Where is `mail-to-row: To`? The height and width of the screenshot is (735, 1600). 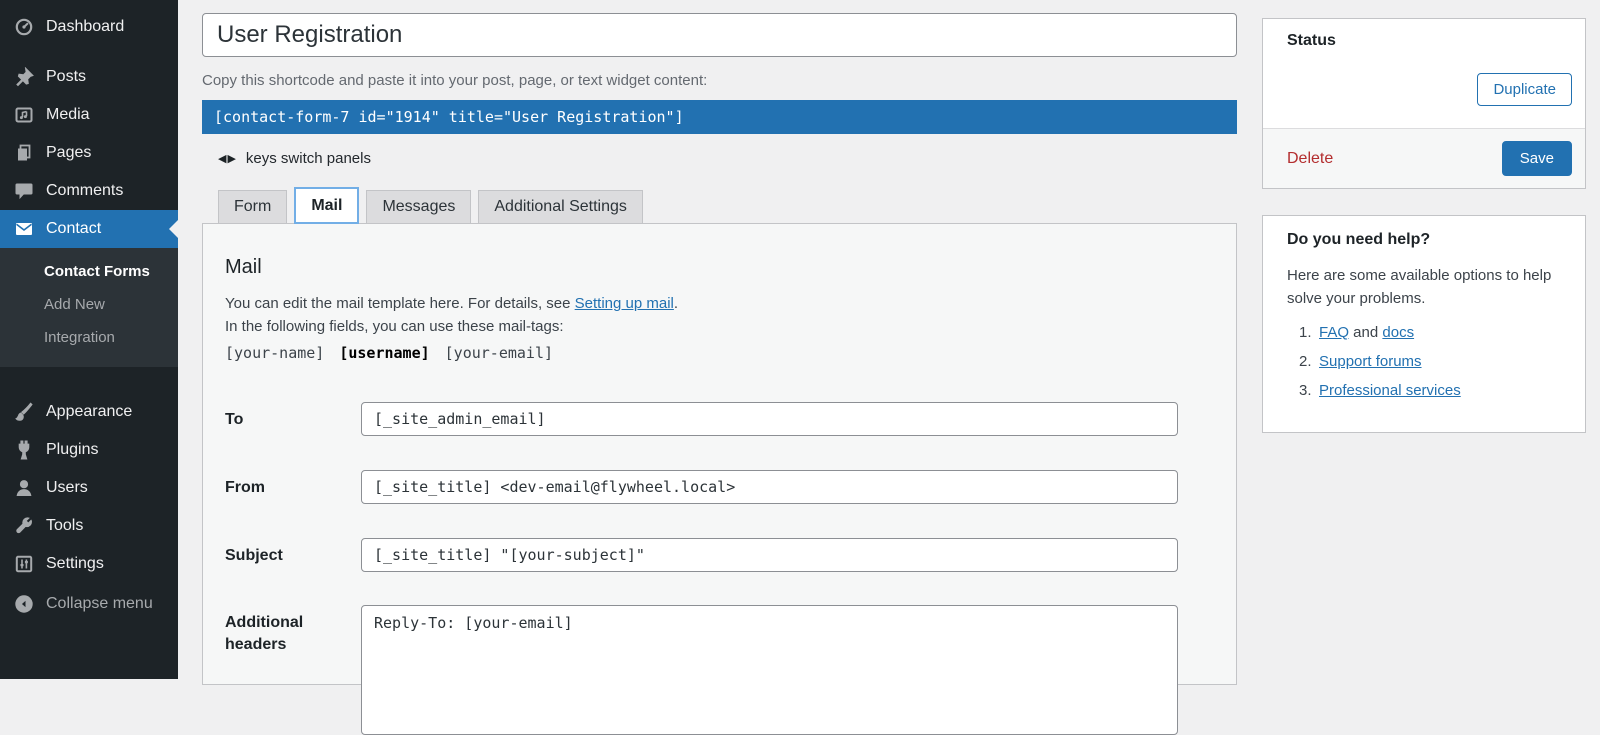 mail-to-row: To is located at coordinates (719, 419).